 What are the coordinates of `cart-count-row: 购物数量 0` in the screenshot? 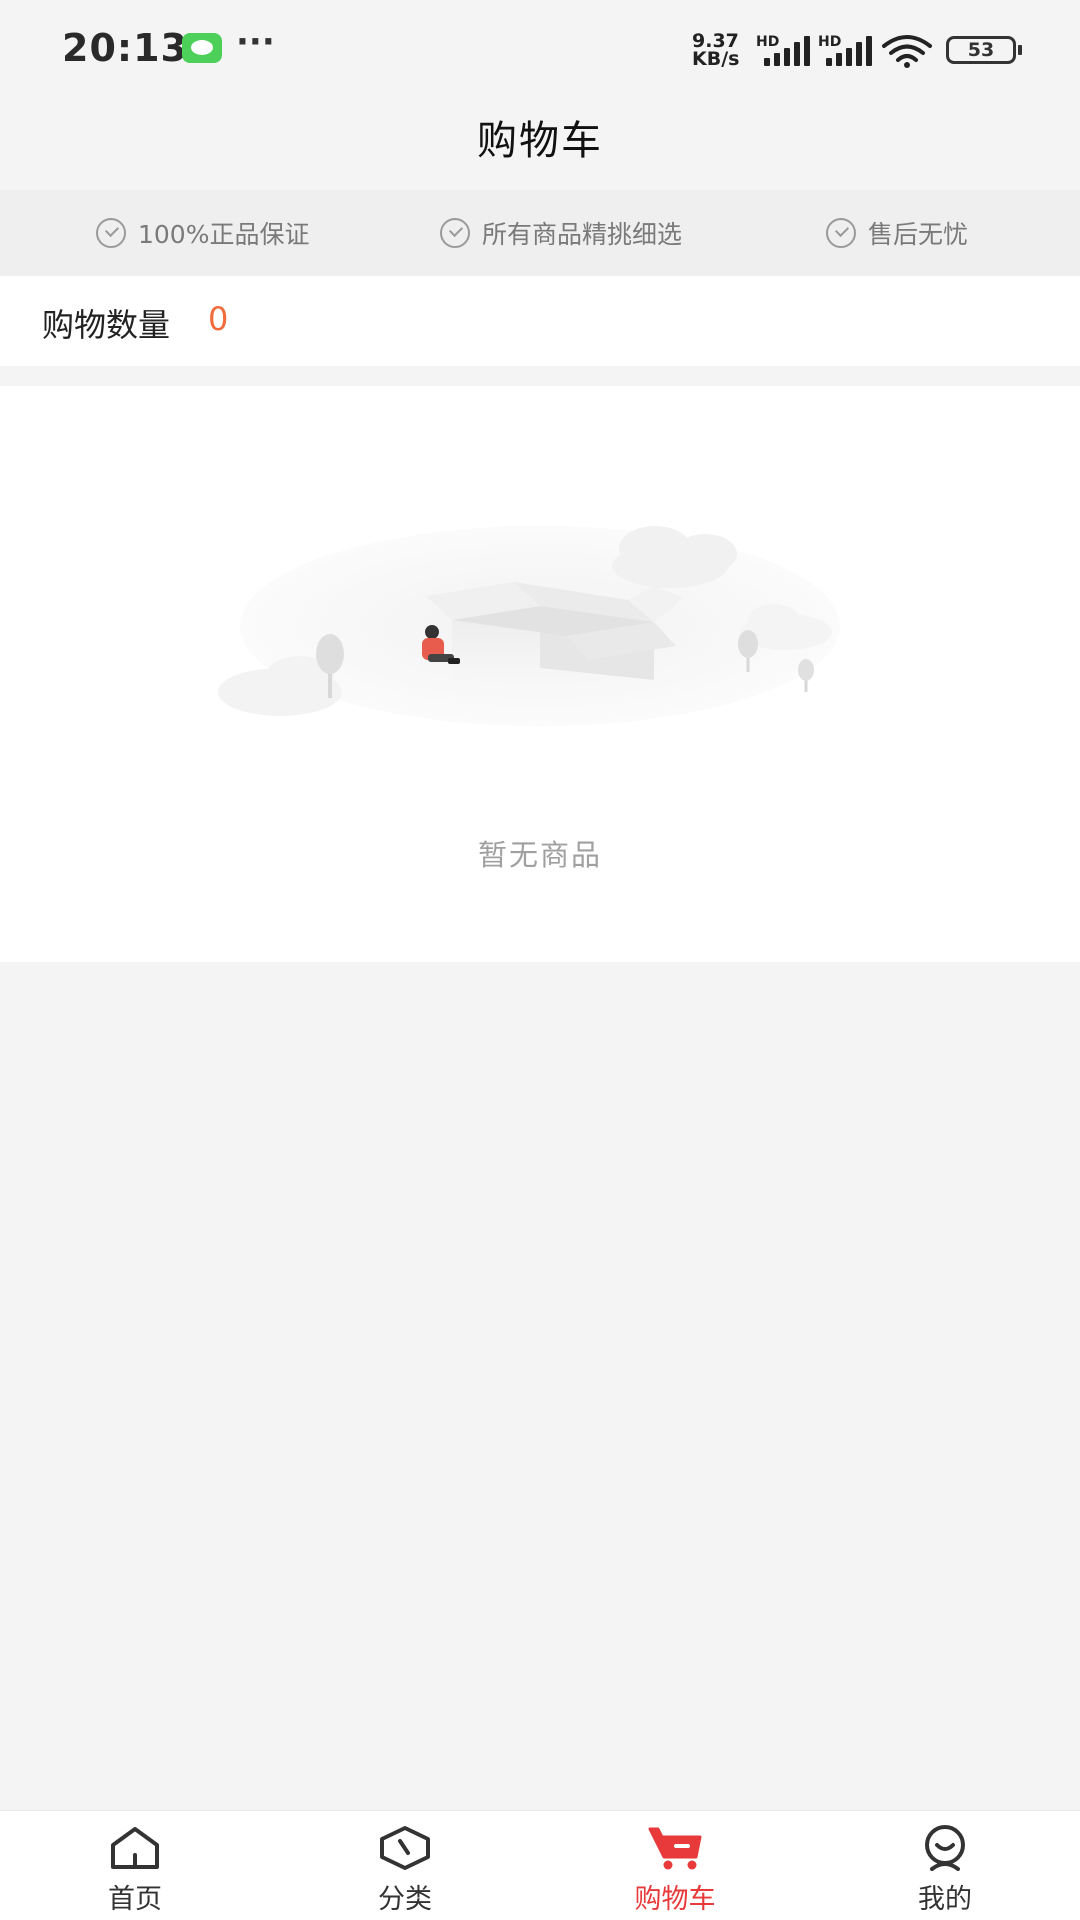 It's located at (540, 321).